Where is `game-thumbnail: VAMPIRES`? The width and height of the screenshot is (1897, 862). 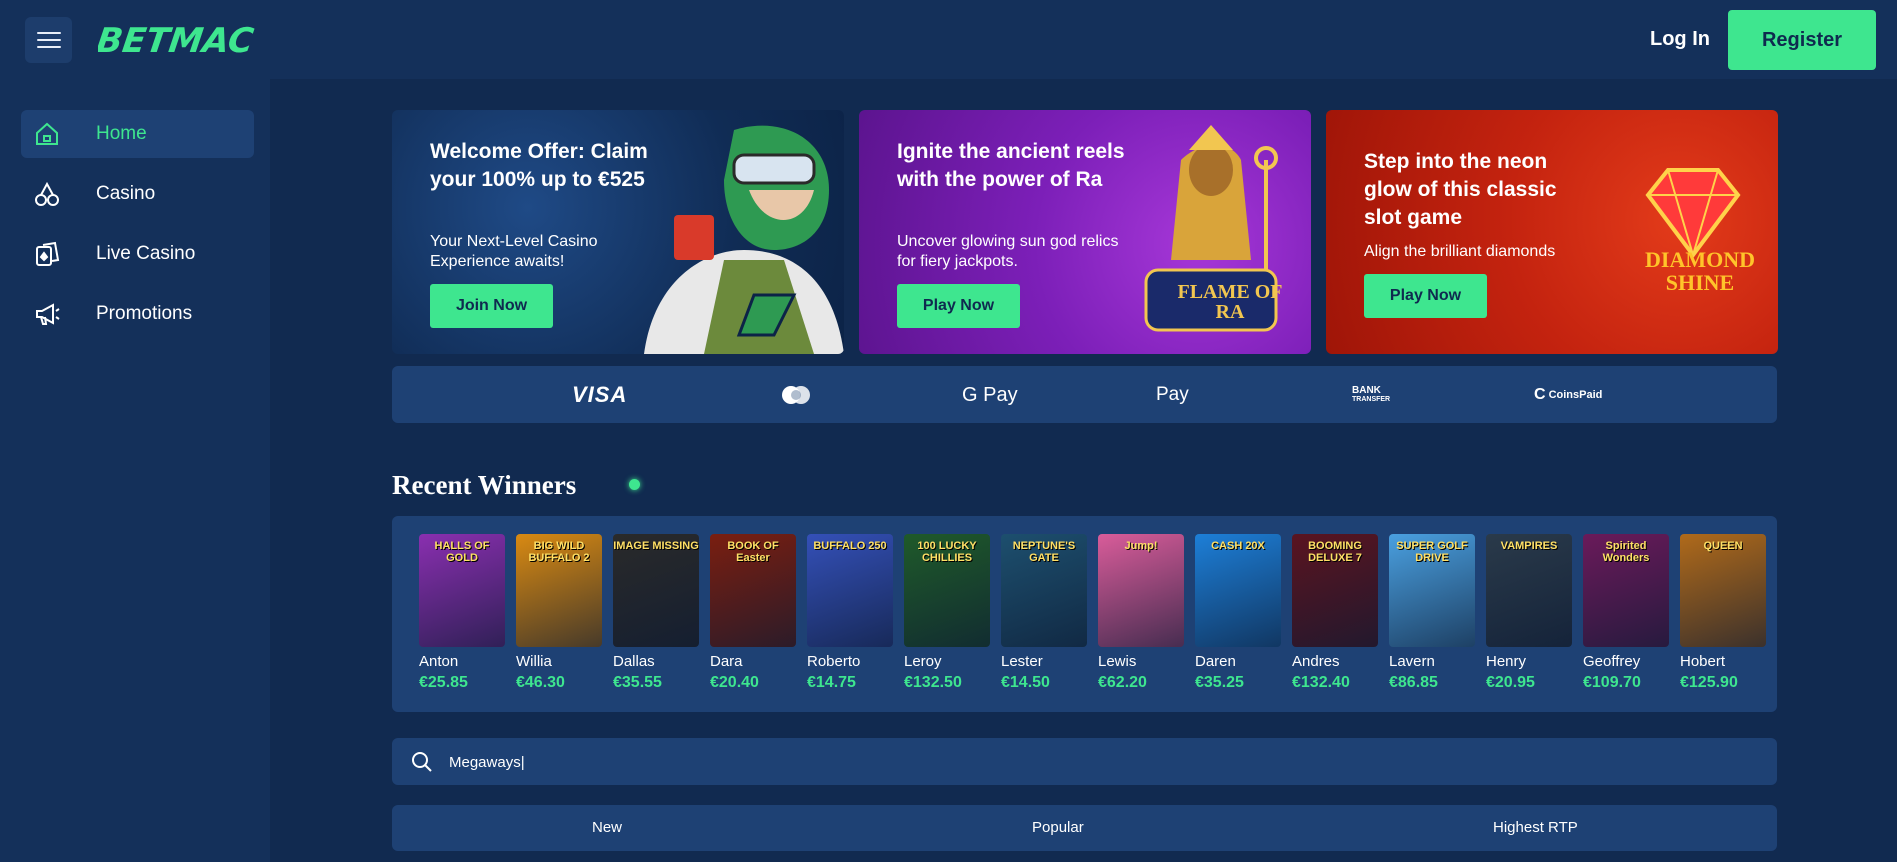 game-thumbnail: VAMPIRES is located at coordinates (1529, 590).